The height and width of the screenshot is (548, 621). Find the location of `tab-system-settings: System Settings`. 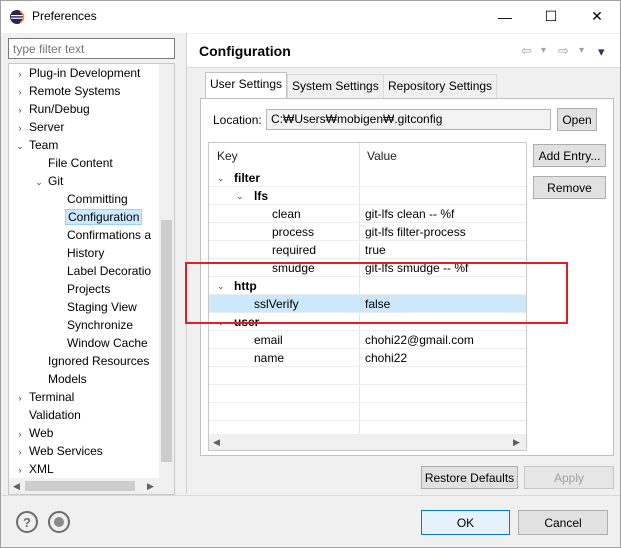

tab-system-settings: System Settings is located at coordinates (335, 86).